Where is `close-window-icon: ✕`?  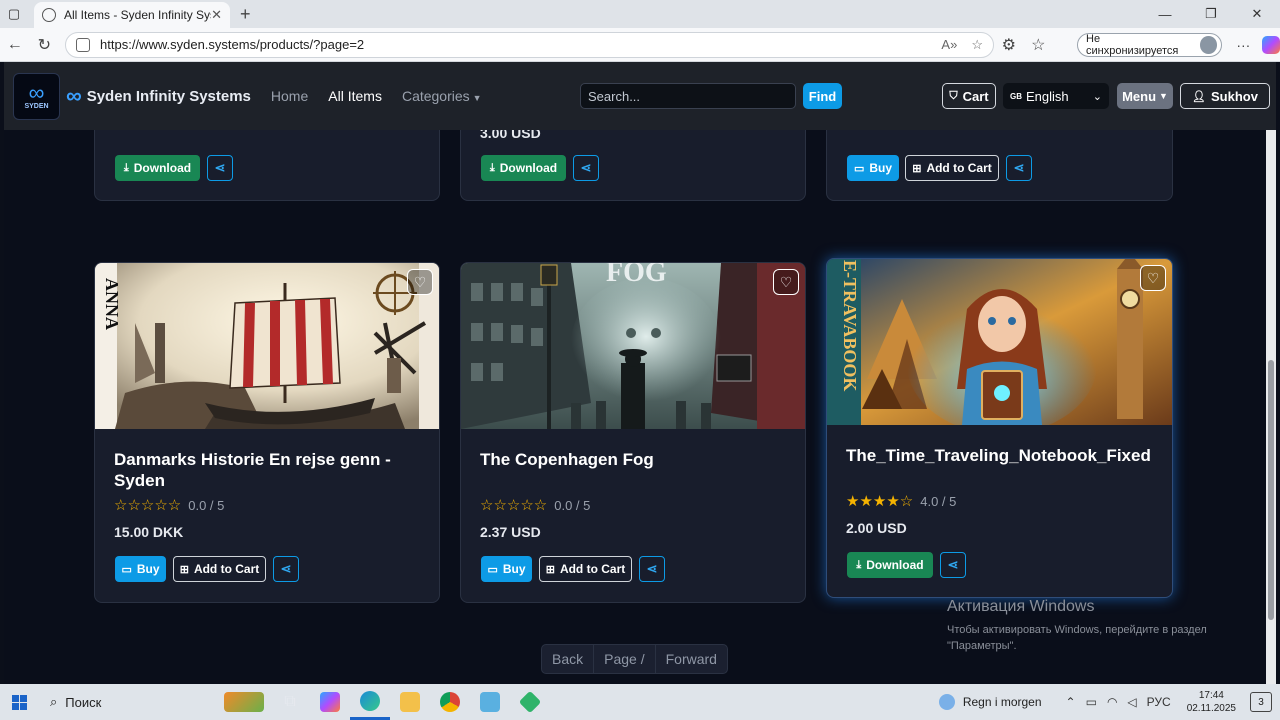 close-window-icon: ✕ is located at coordinates (1257, 14).